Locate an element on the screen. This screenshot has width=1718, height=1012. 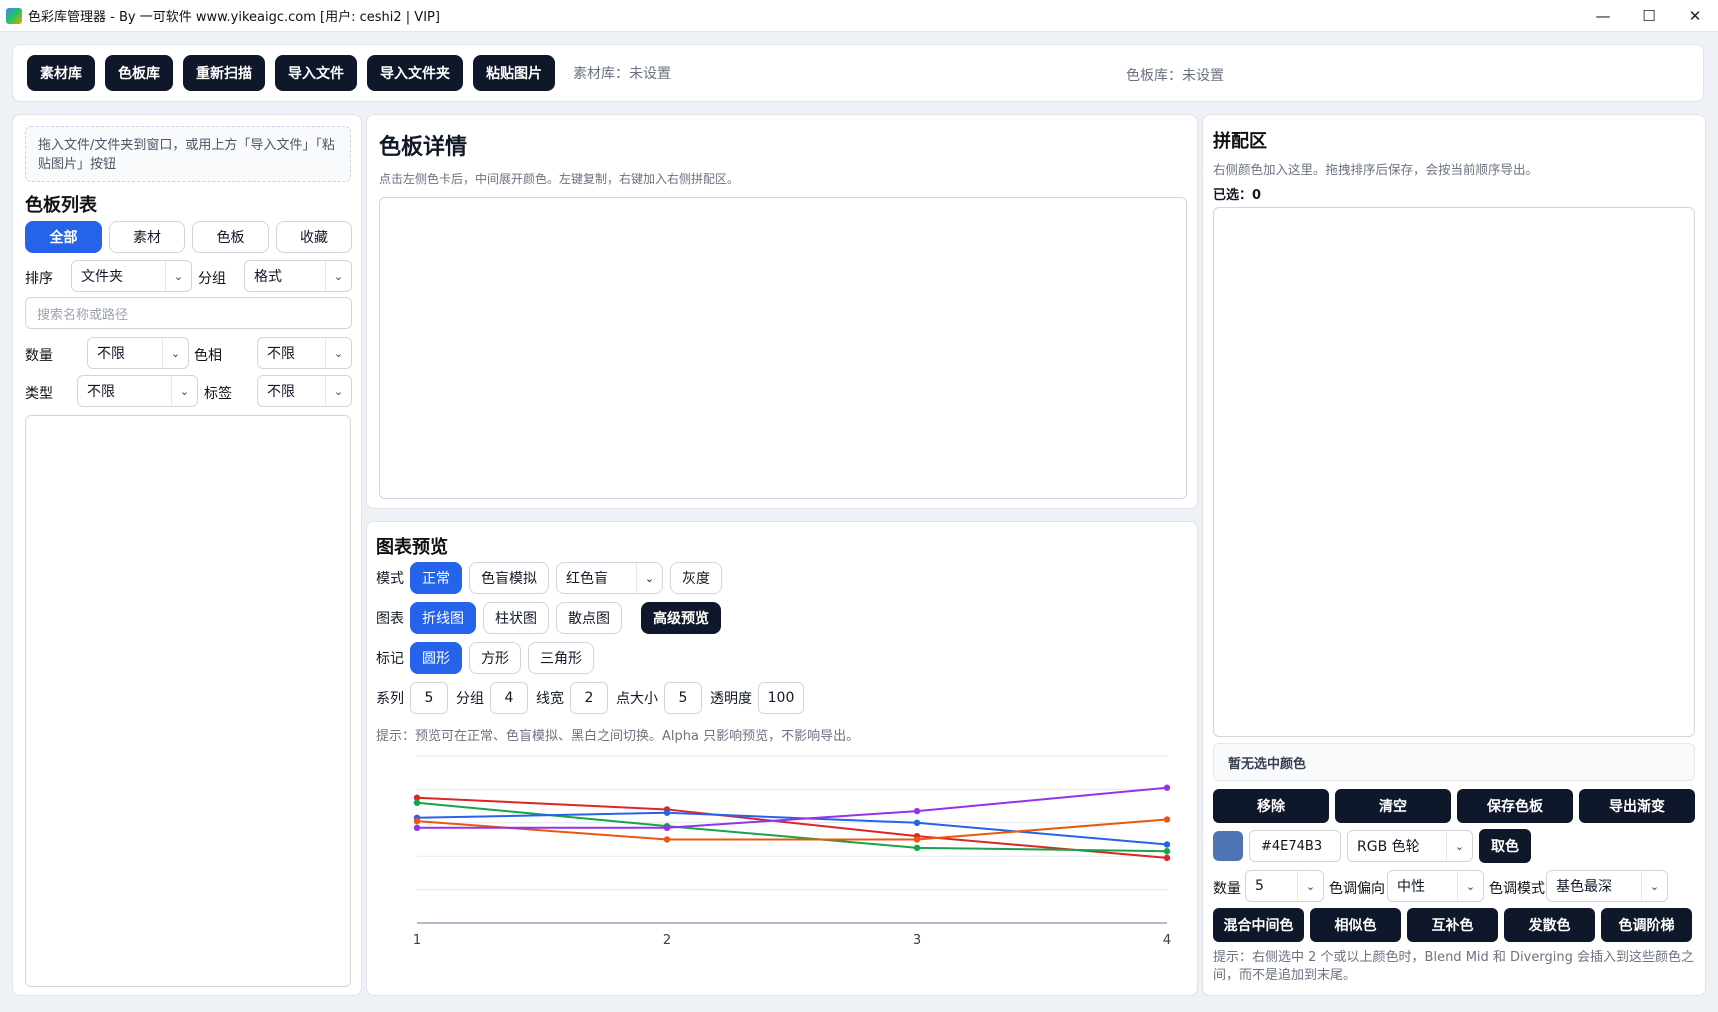
advanced-preview-button: 高级预览 is located at coordinates (681, 618).